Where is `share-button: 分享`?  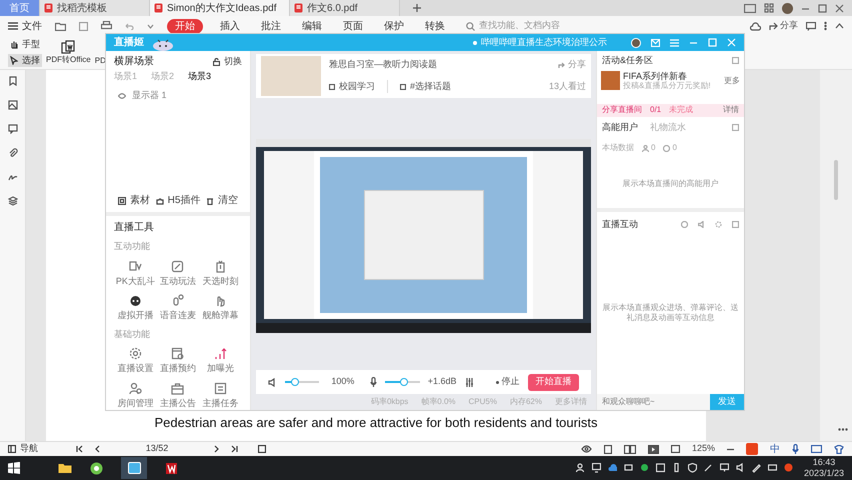 share-button: 分享 is located at coordinates (783, 26).